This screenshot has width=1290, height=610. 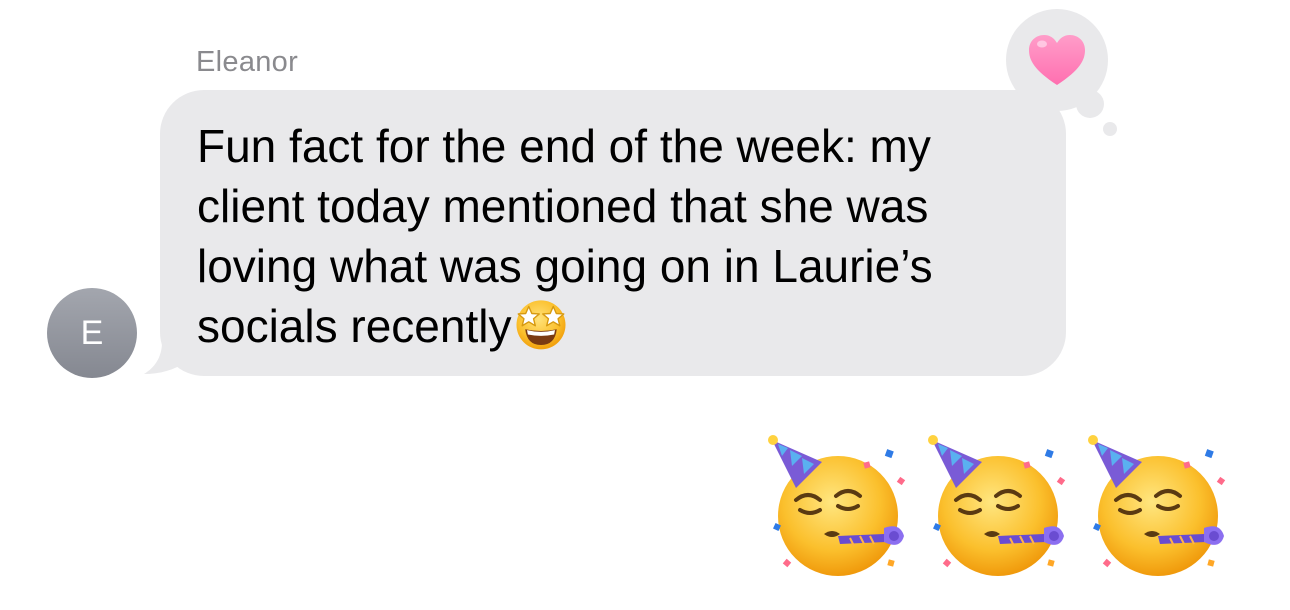 I want to click on star-struck-emoji, so click(x=541, y=325).